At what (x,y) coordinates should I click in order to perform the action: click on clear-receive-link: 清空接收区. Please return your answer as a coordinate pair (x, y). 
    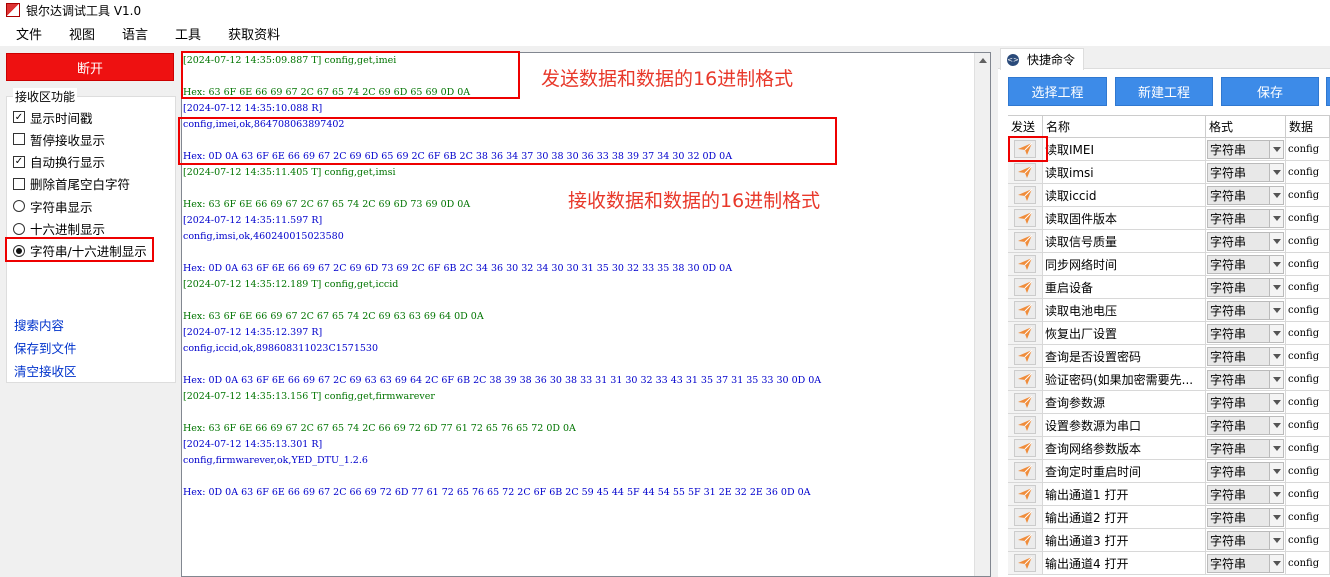
    Looking at the image, I should click on (45, 370).